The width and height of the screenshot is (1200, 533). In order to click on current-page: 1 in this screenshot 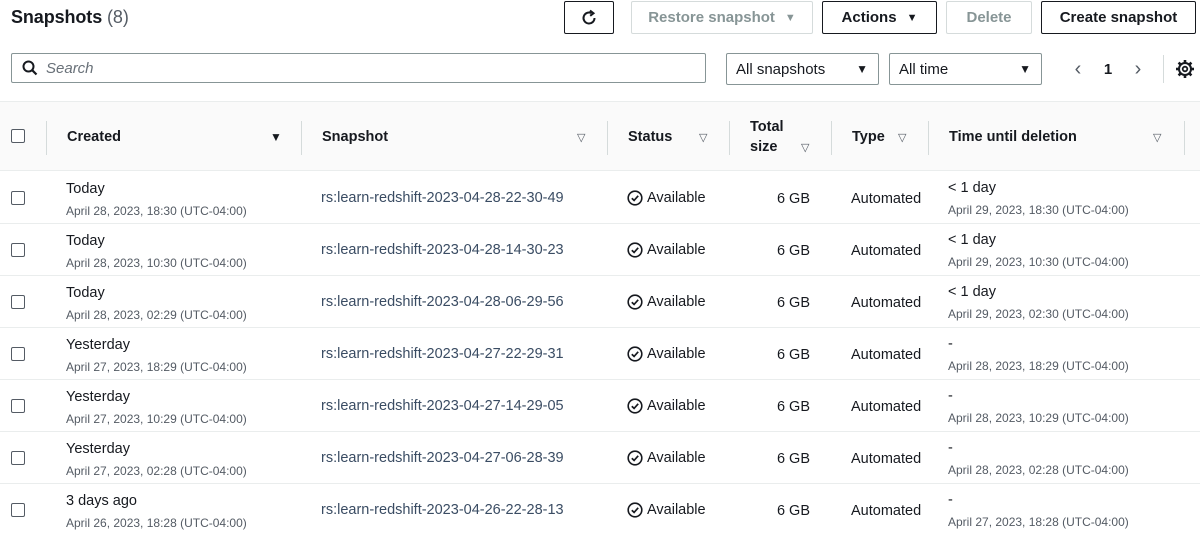, I will do `click(1108, 69)`.